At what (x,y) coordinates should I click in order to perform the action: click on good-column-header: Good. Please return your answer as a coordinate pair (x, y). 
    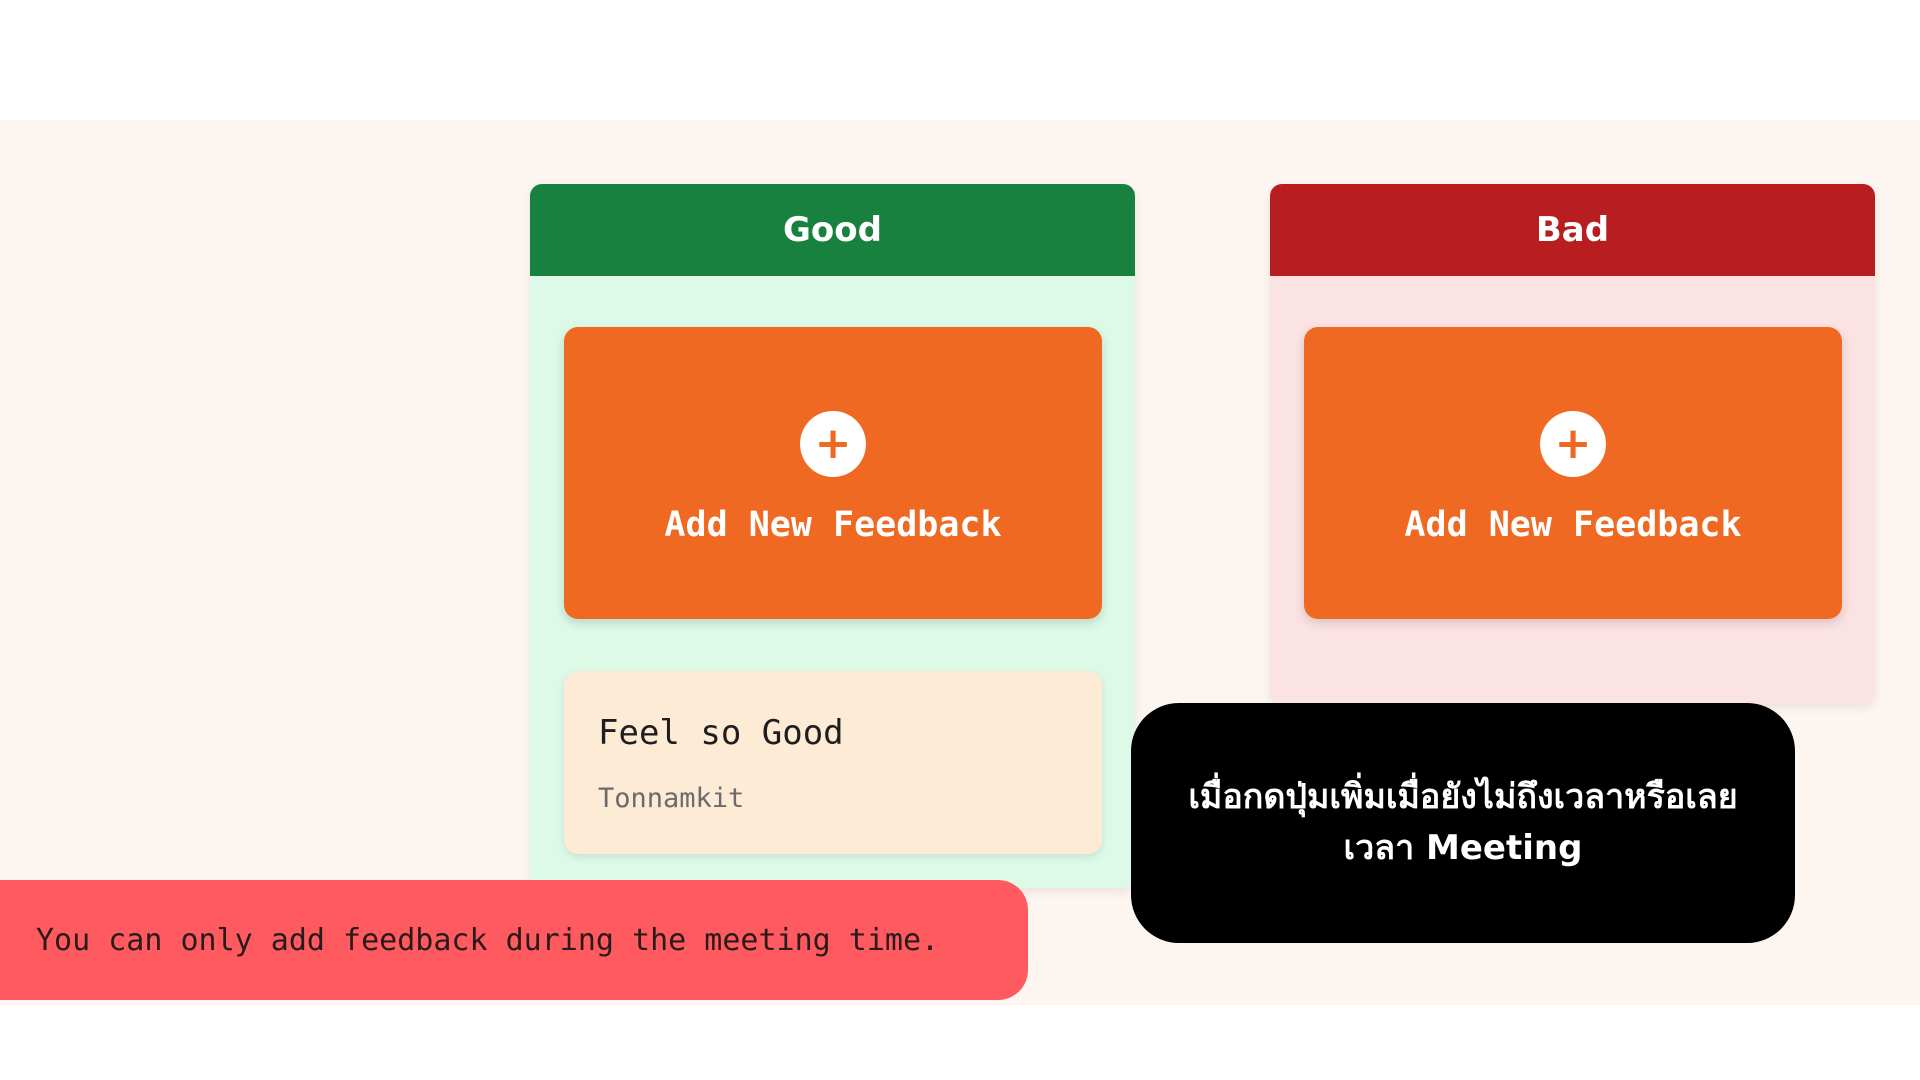
    Looking at the image, I should click on (832, 230).